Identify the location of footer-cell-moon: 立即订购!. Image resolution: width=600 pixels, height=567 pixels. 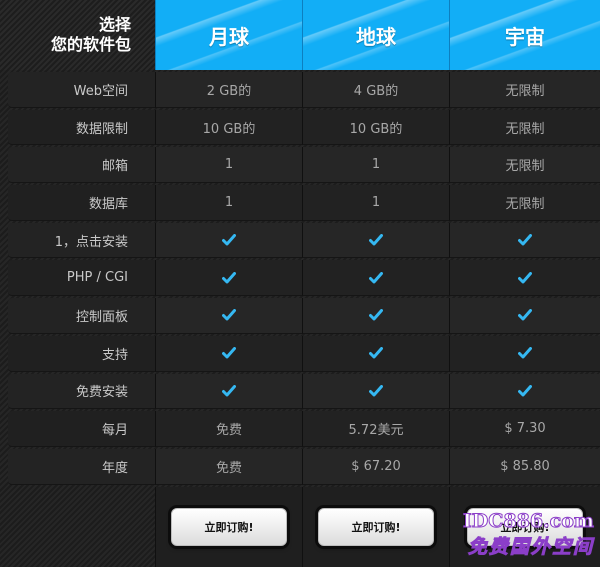
(228, 526).